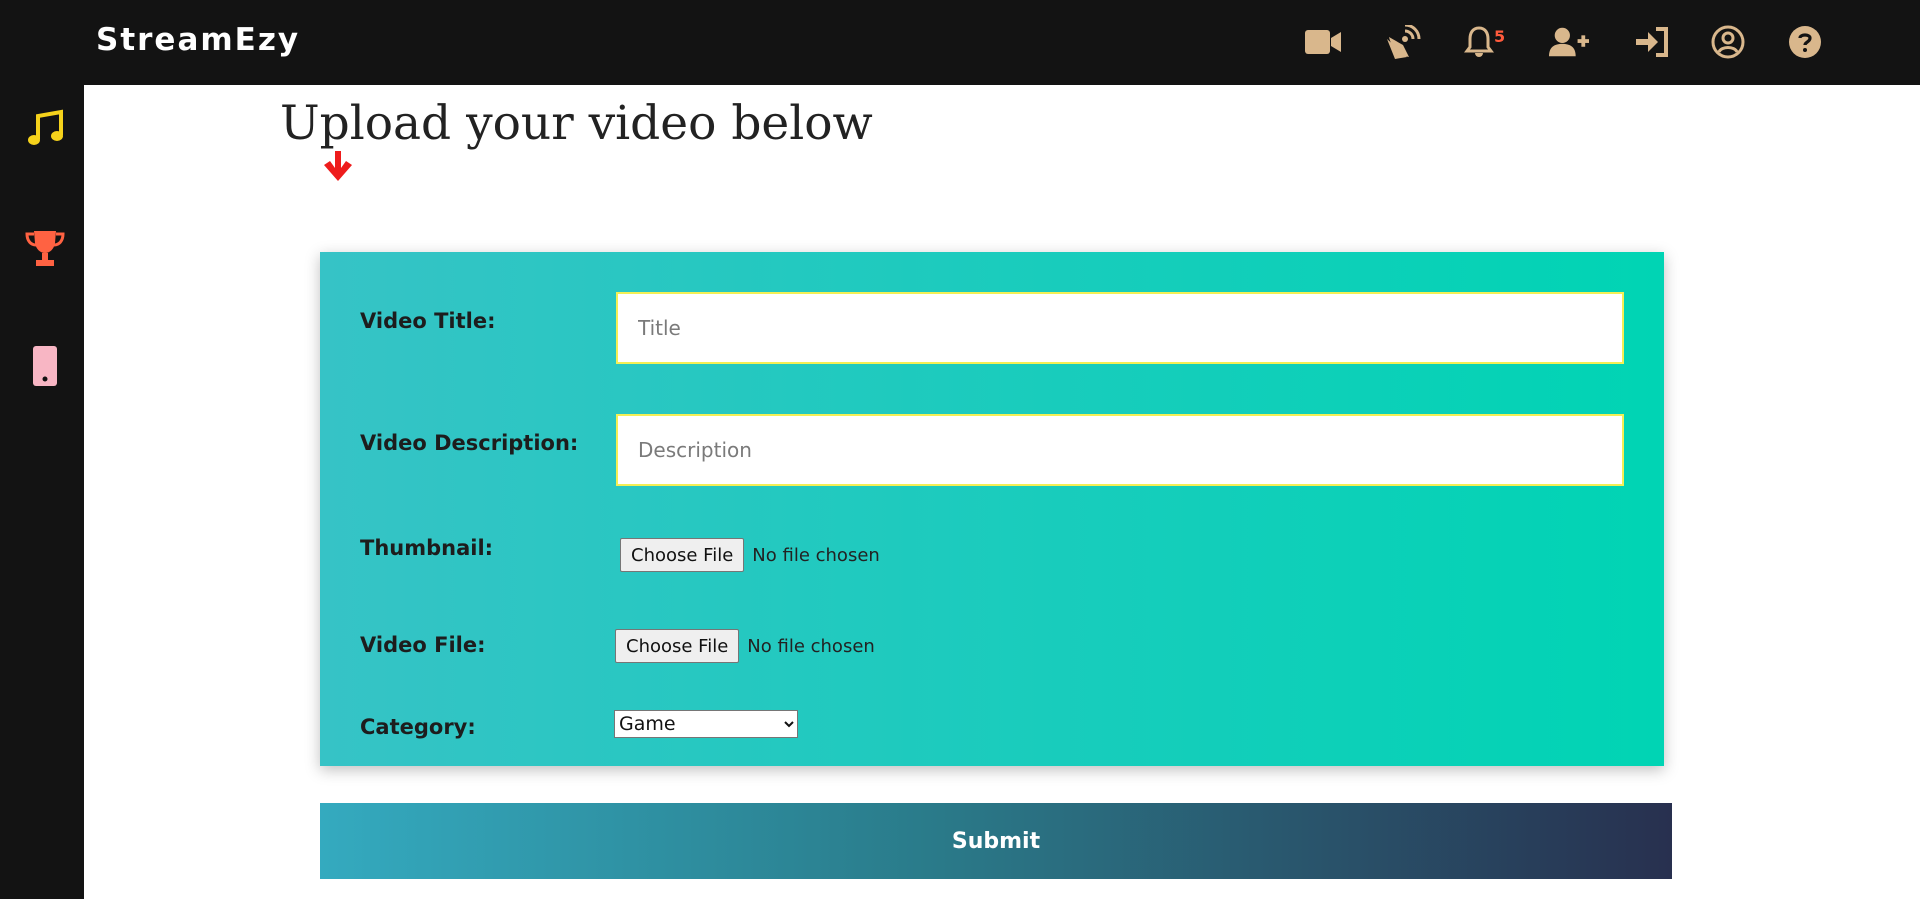 The image size is (1920, 899). Describe the element at coordinates (1728, 42) in the screenshot. I see `user-circle-icon` at that location.